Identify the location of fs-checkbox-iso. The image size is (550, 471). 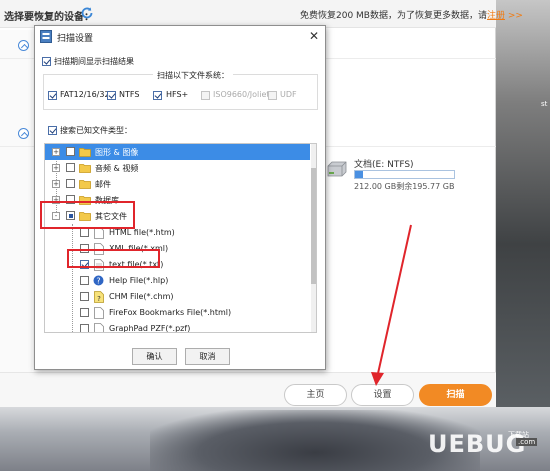
(205, 95).